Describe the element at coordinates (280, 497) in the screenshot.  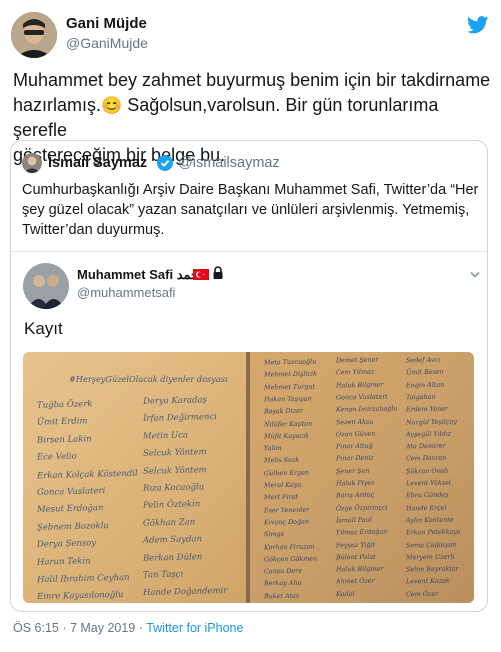
I see `handwritten-name: Mert Fırat` at that location.